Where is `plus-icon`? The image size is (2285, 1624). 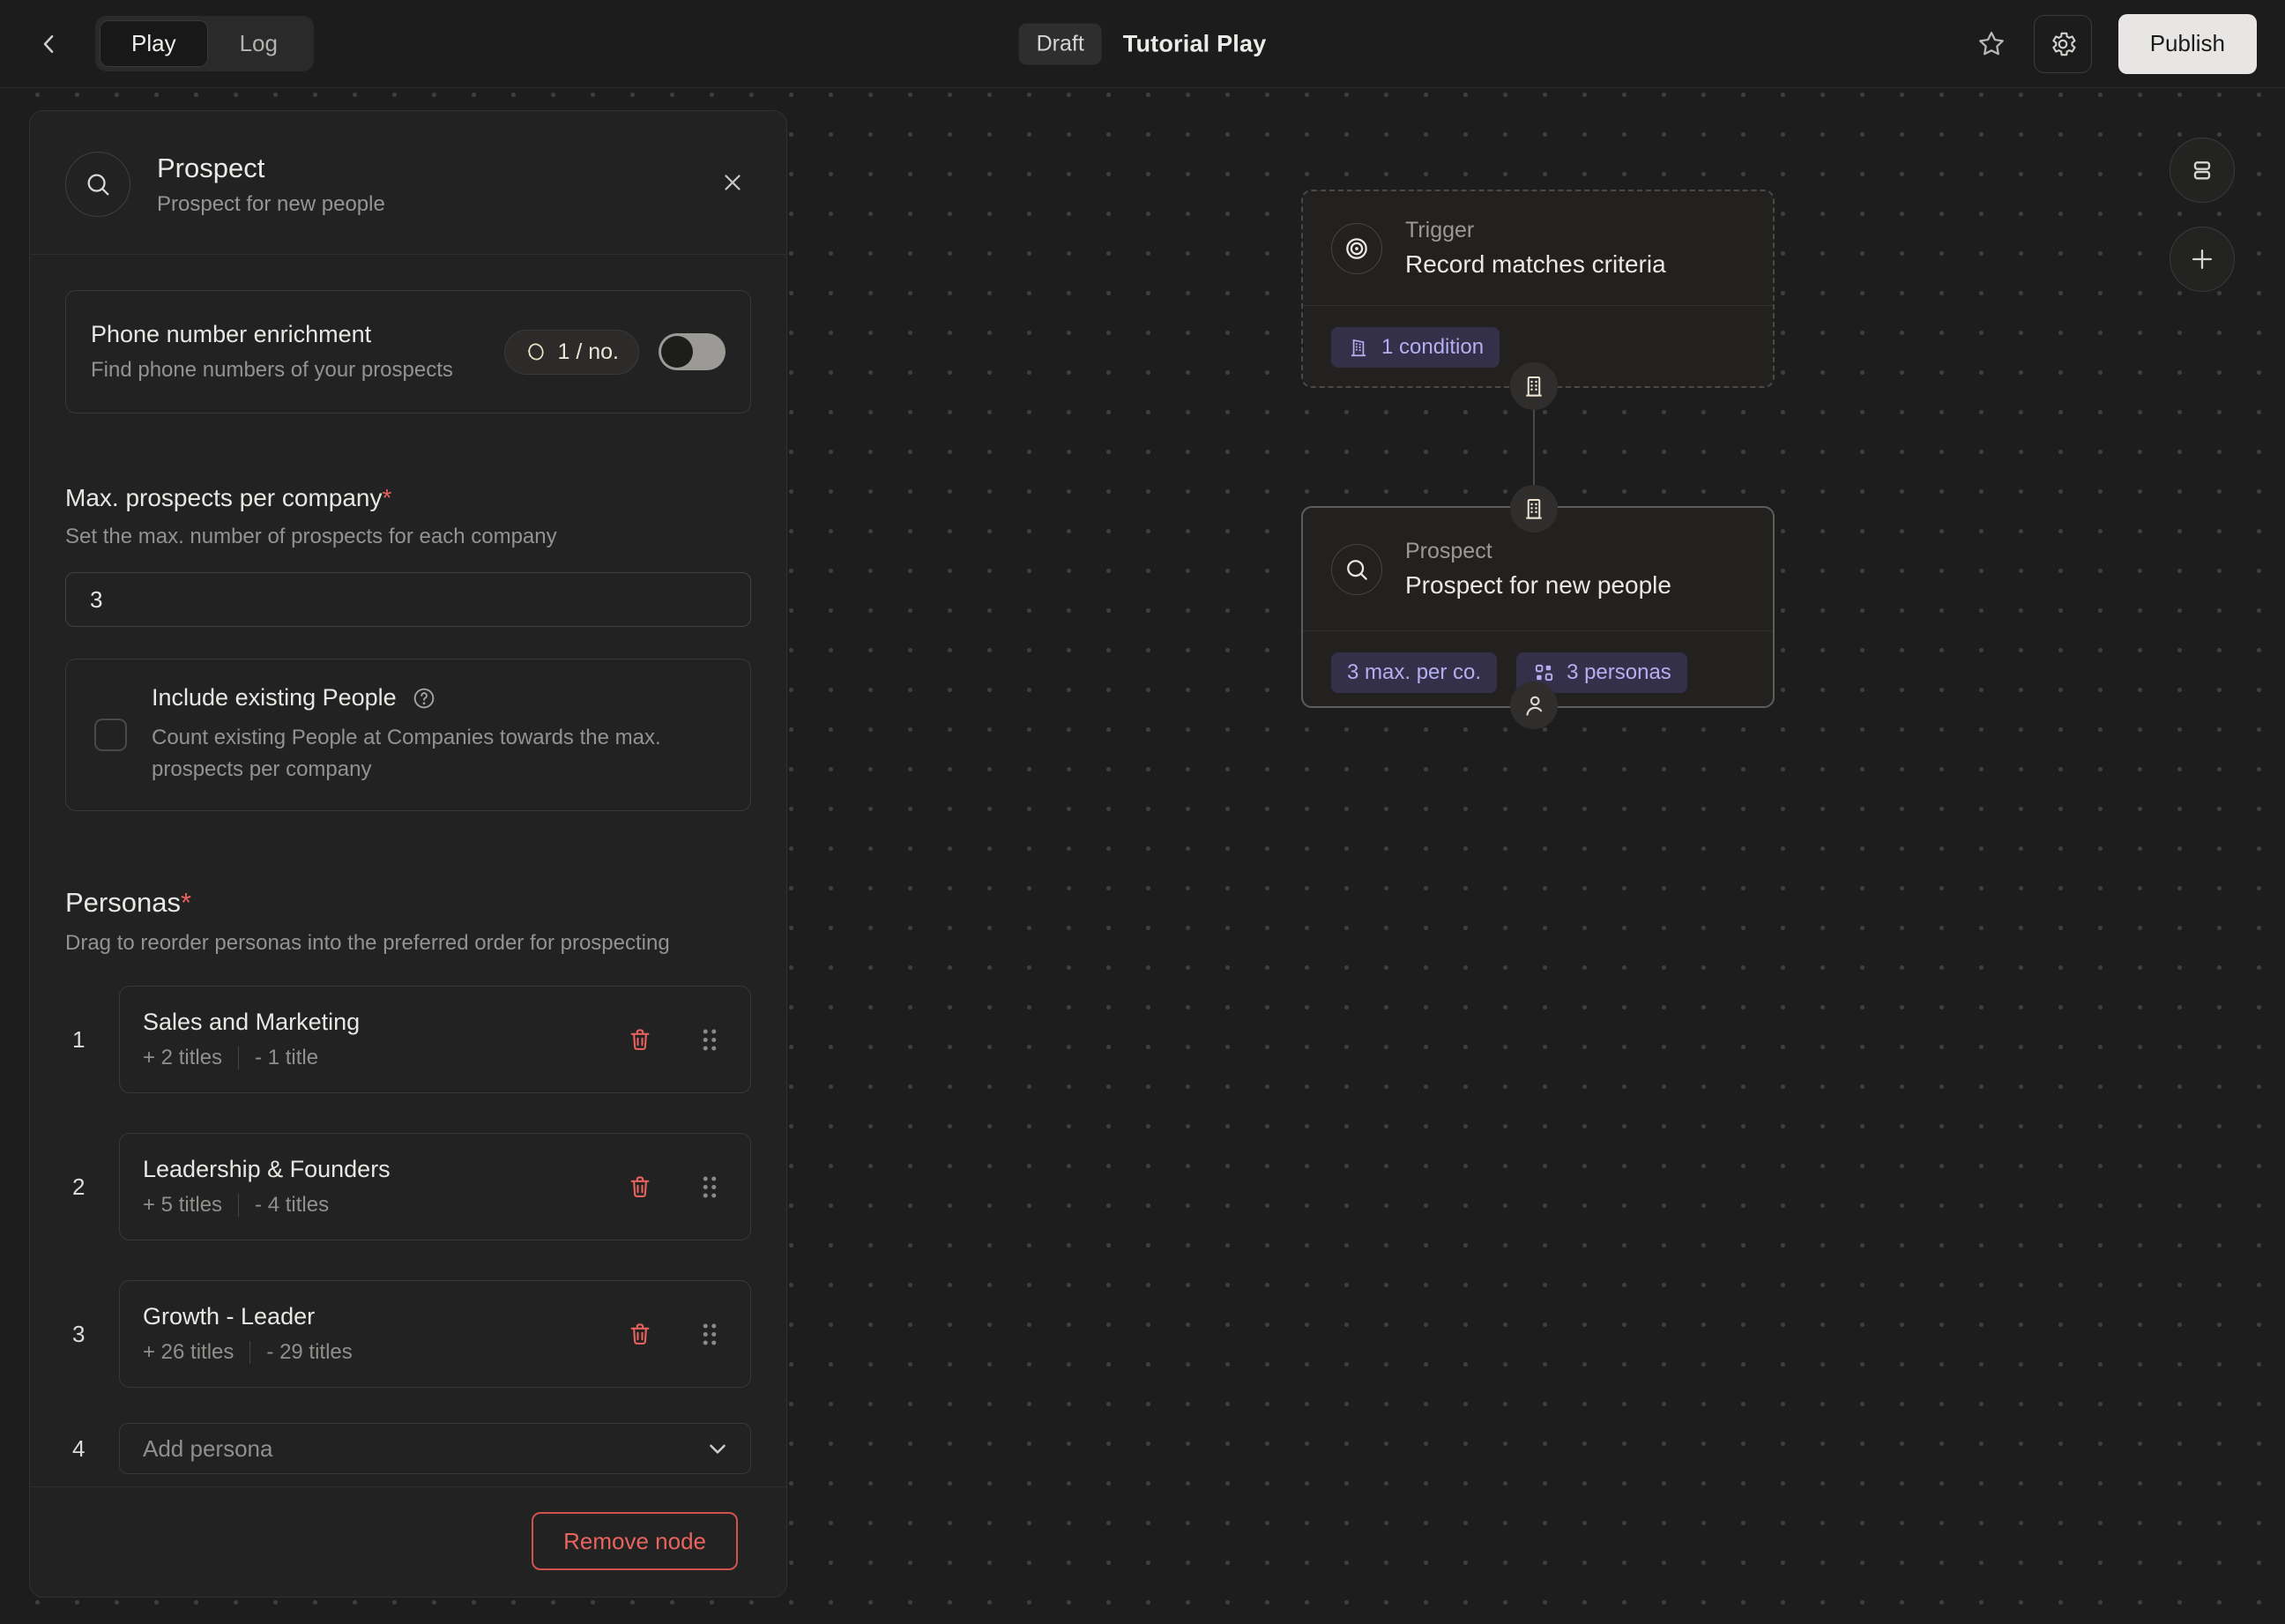
plus-icon is located at coordinates (2202, 259).